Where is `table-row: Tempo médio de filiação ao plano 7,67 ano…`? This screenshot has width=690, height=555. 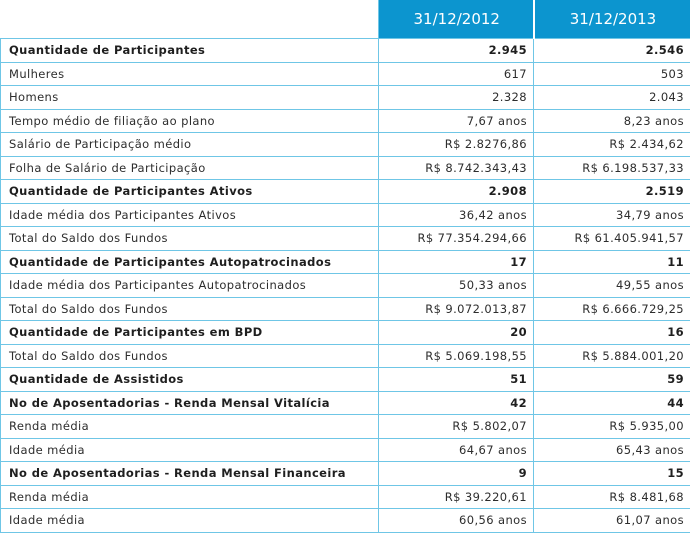
table-row: Tempo médio de filiação ao plano 7,67 ano… is located at coordinates (345, 120).